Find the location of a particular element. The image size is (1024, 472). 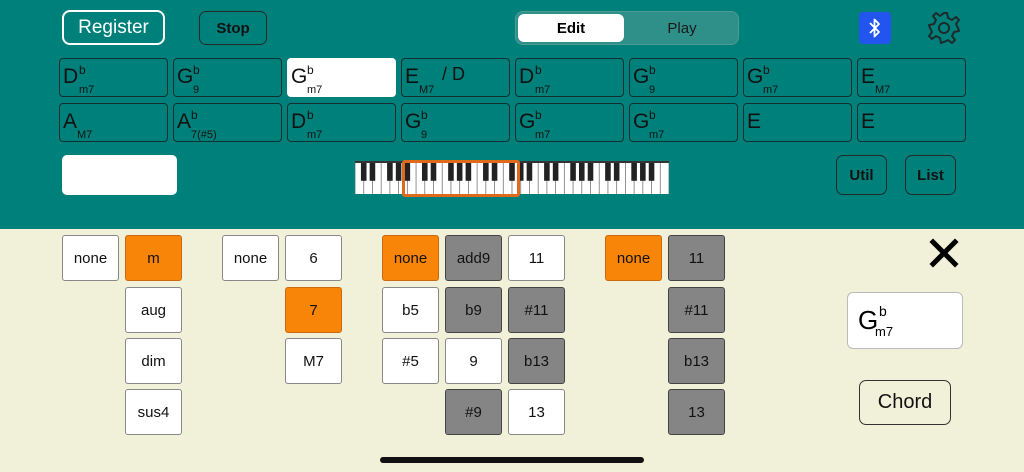

chord-cell: E M7 is located at coordinates (911, 77).